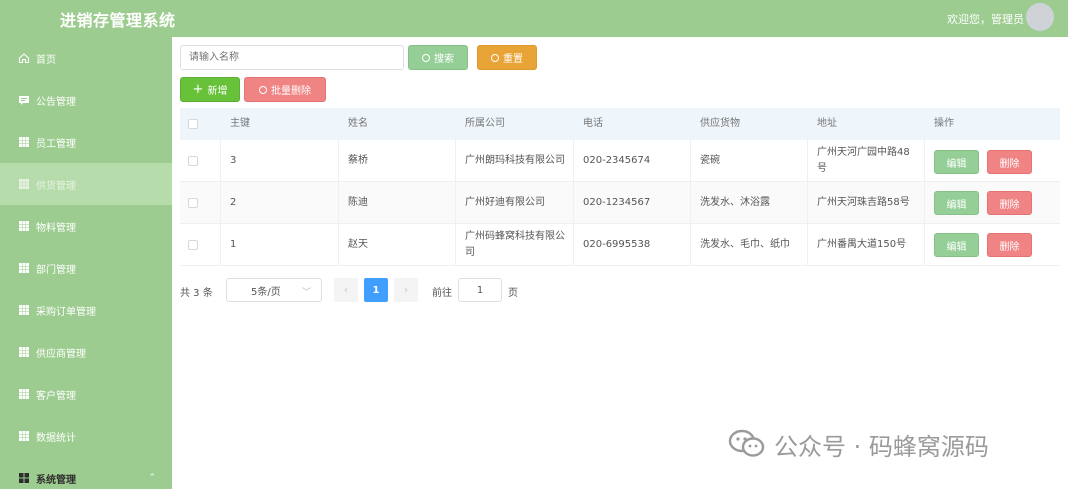  What do you see at coordinates (86, 394) in the screenshot?
I see `sidebar-item-customer: 客户管理` at bounding box center [86, 394].